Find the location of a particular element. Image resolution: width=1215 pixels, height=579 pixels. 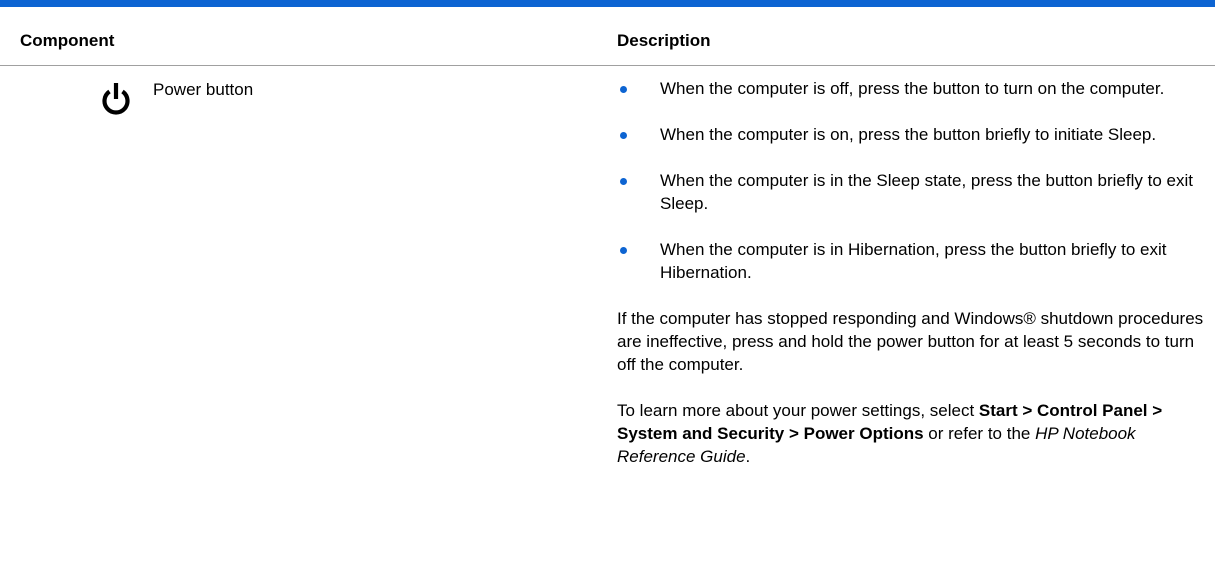

top-rule is located at coordinates (607, 3).